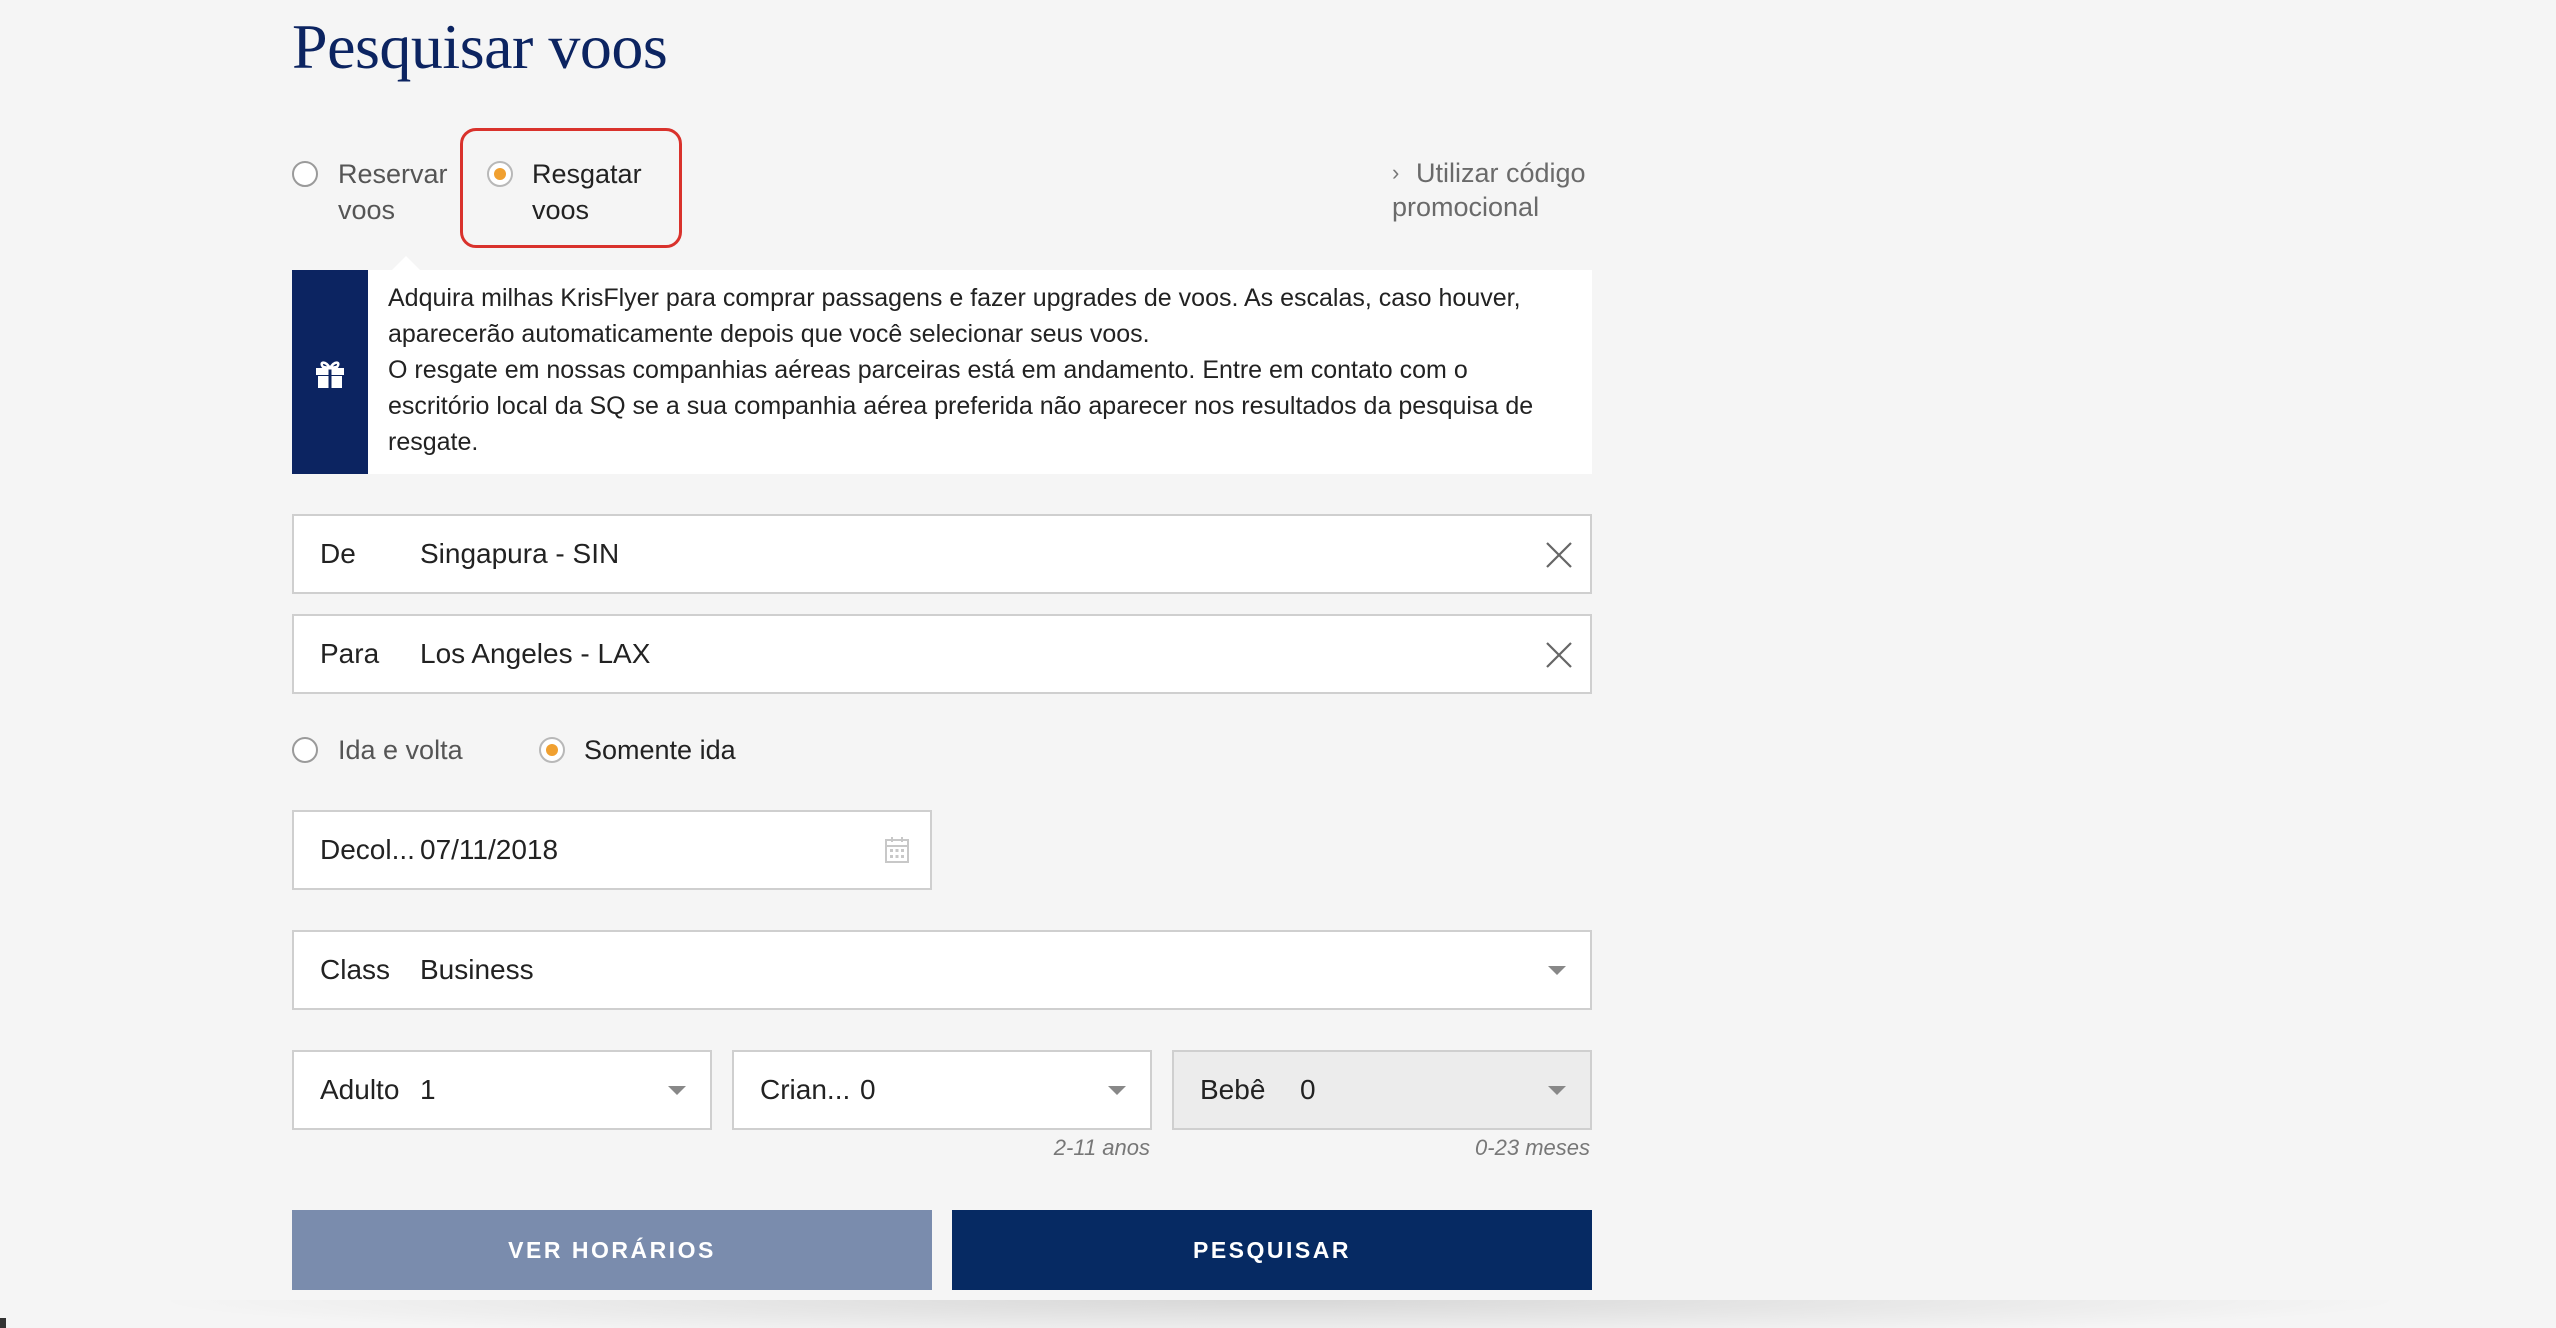  What do you see at coordinates (480, 46) in the screenshot?
I see `page-title: Pesquisar voos` at bounding box center [480, 46].